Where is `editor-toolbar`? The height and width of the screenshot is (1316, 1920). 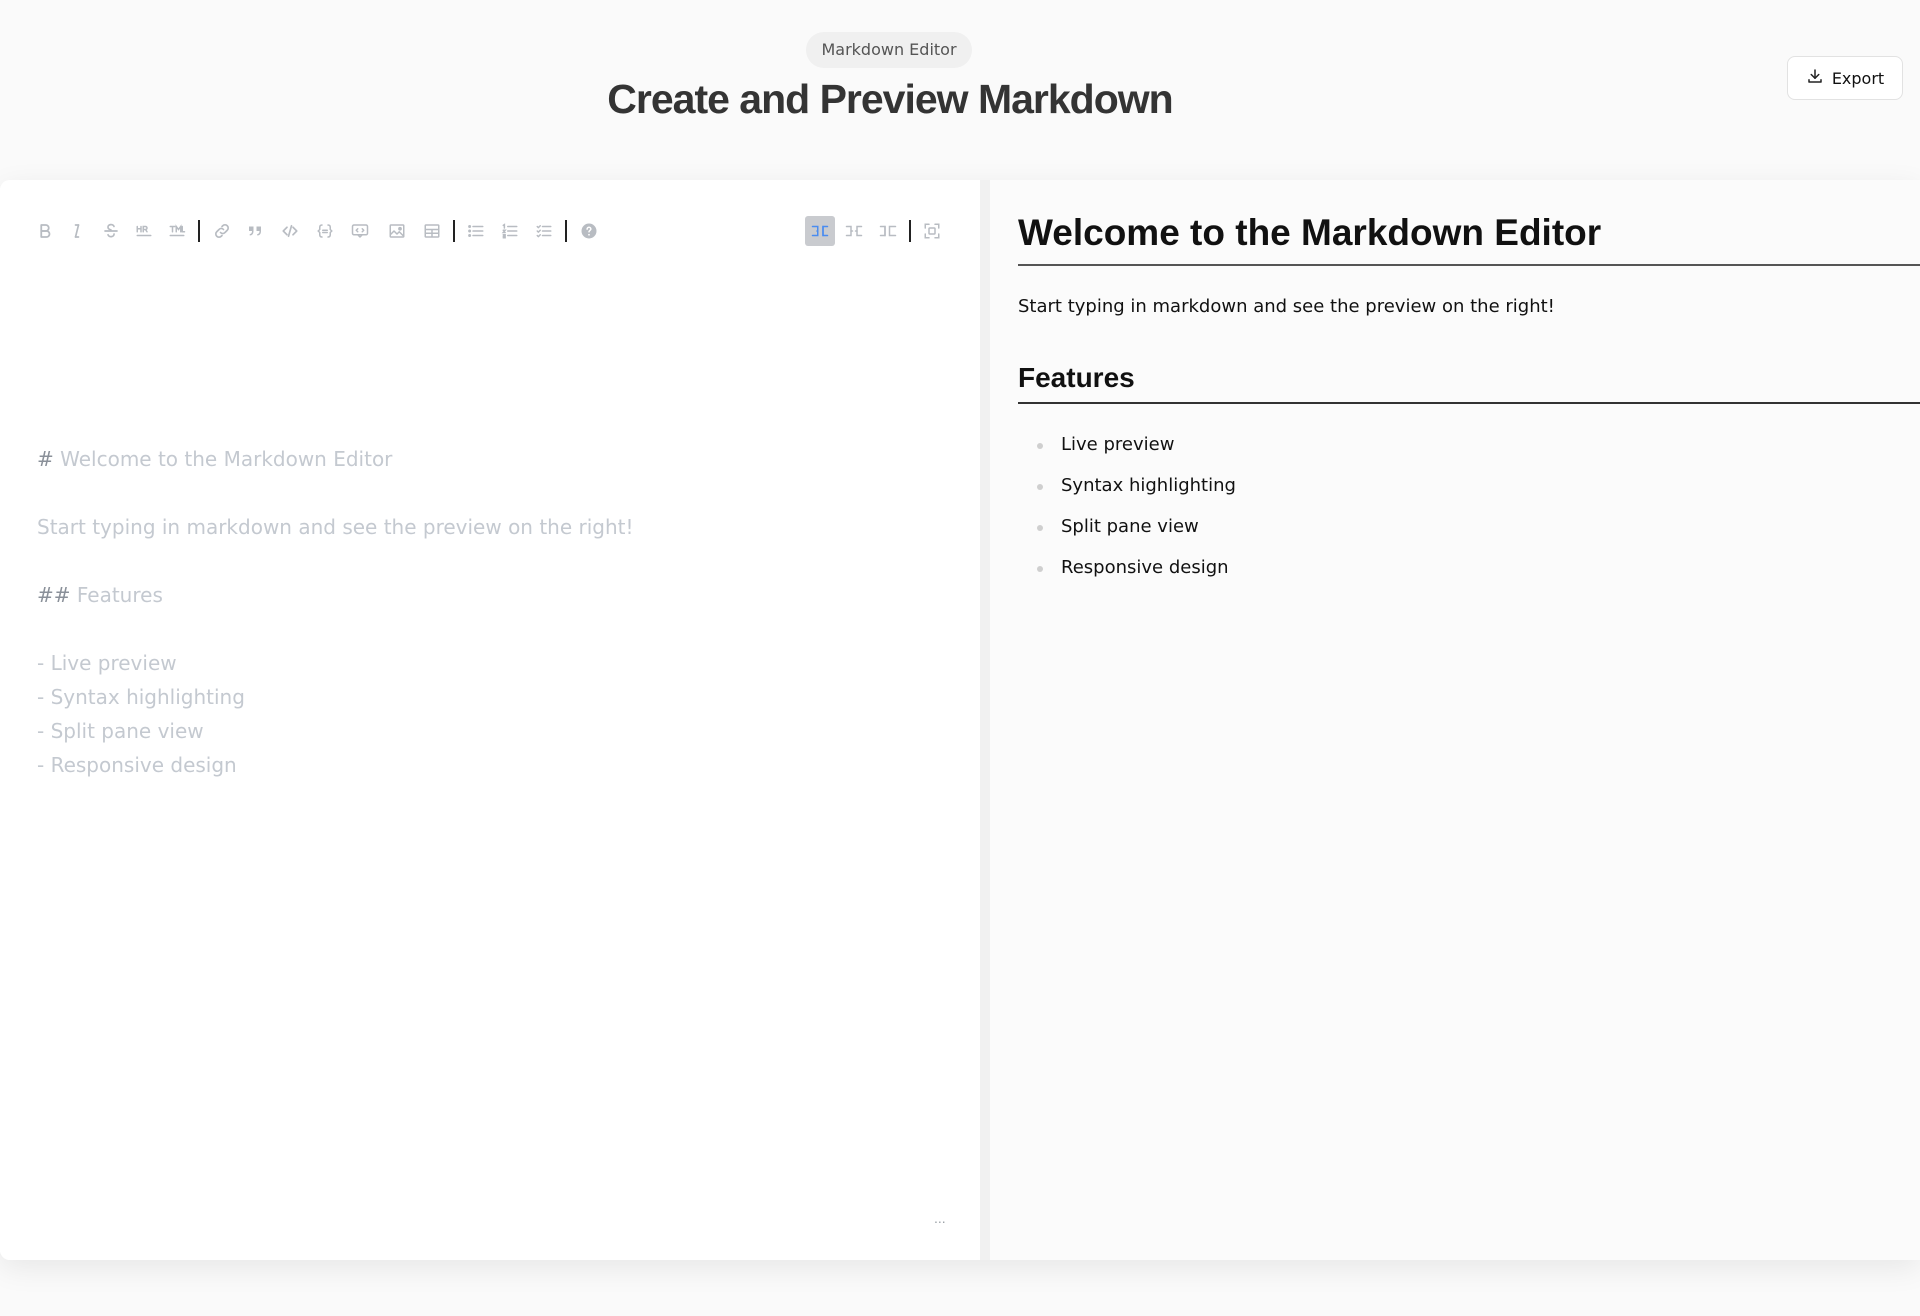 editor-toolbar is located at coordinates (490, 231).